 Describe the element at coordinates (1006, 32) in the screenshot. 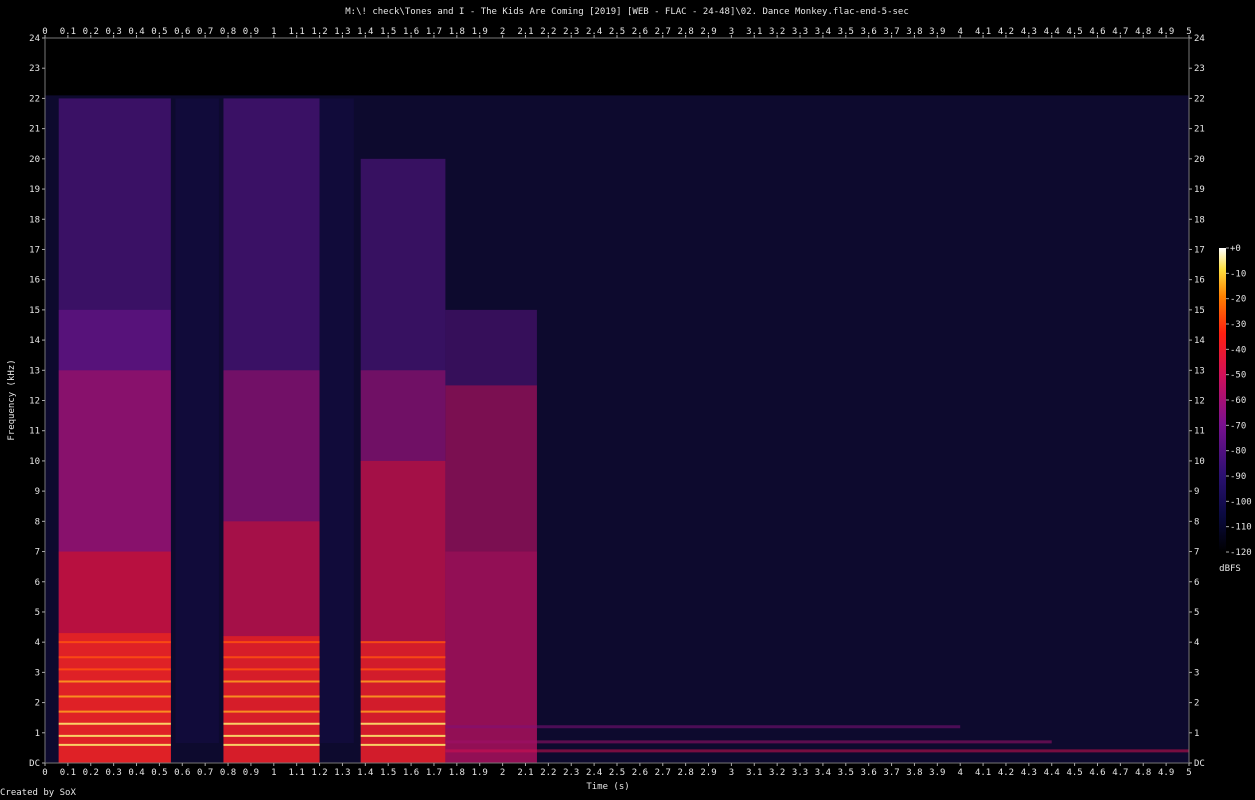

I see `x-tick-label: 4.2` at that location.